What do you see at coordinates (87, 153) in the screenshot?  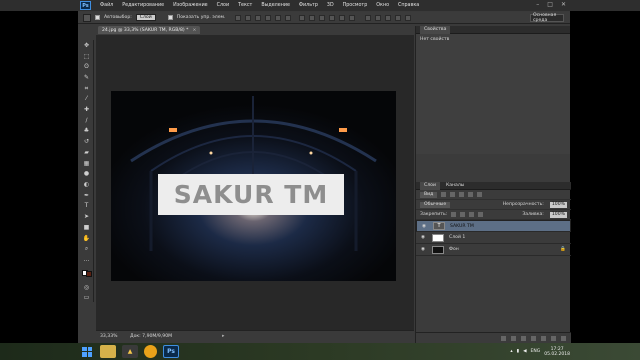 I see `eraser-icon: ▰` at bounding box center [87, 153].